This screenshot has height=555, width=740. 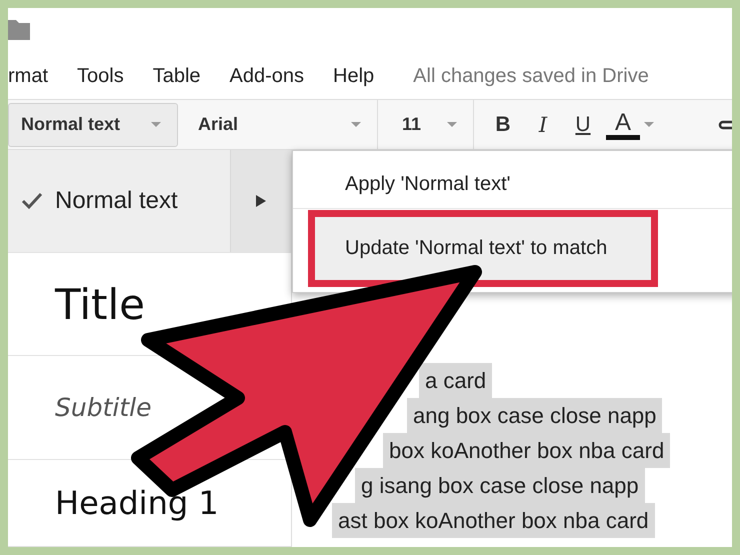 What do you see at coordinates (100, 76) in the screenshot?
I see `menu-item: Tools` at bounding box center [100, 76].